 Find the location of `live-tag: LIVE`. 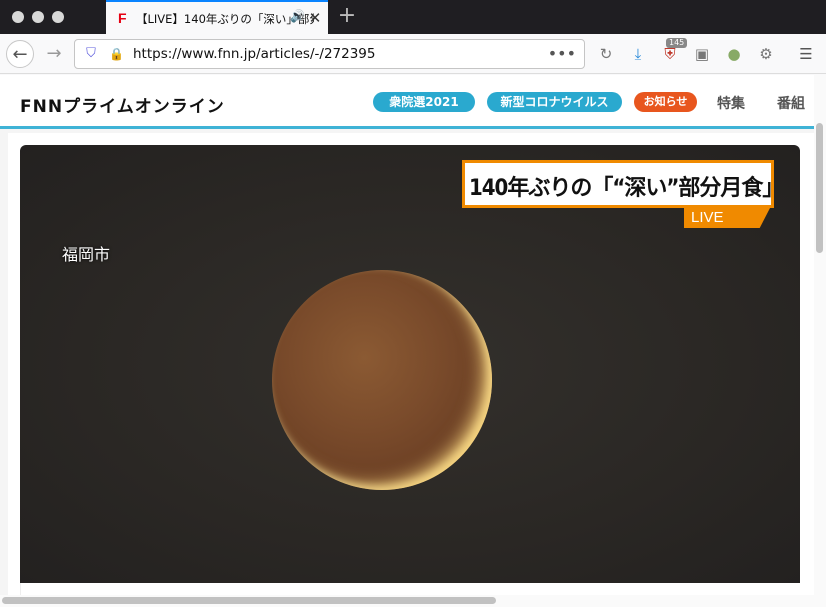

live-tag: LIVE is located at coordinates (727, 218).